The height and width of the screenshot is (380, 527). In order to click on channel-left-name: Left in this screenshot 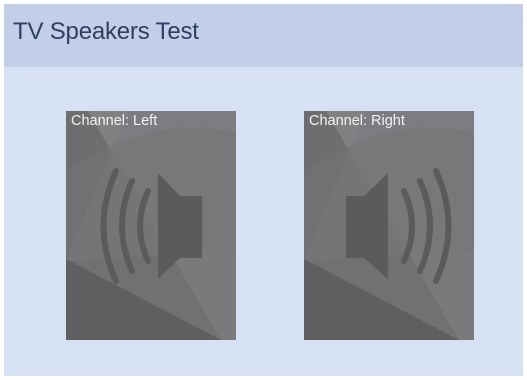, I will do `click(145, 121)`.